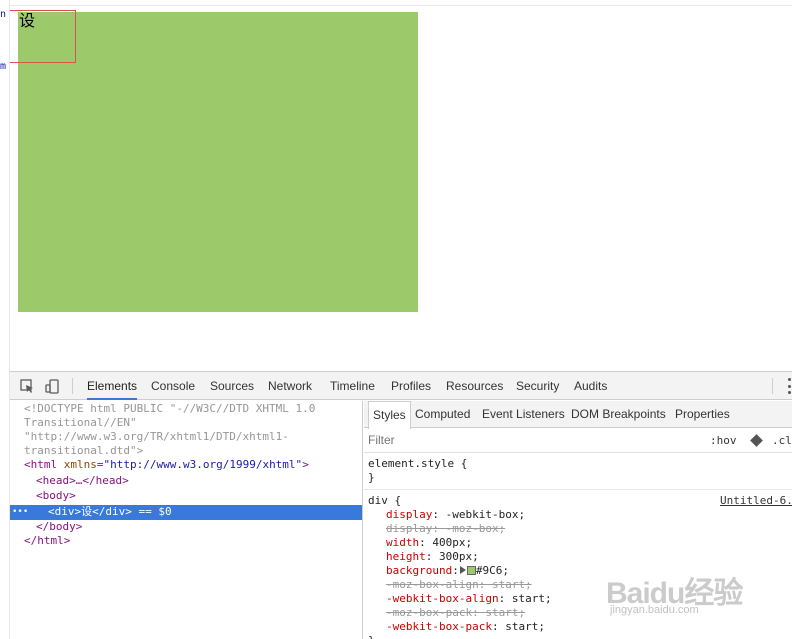  Describe the element at coordinates (47, 541) in the screenshot. I see `html-close-node: </html>` at that location.